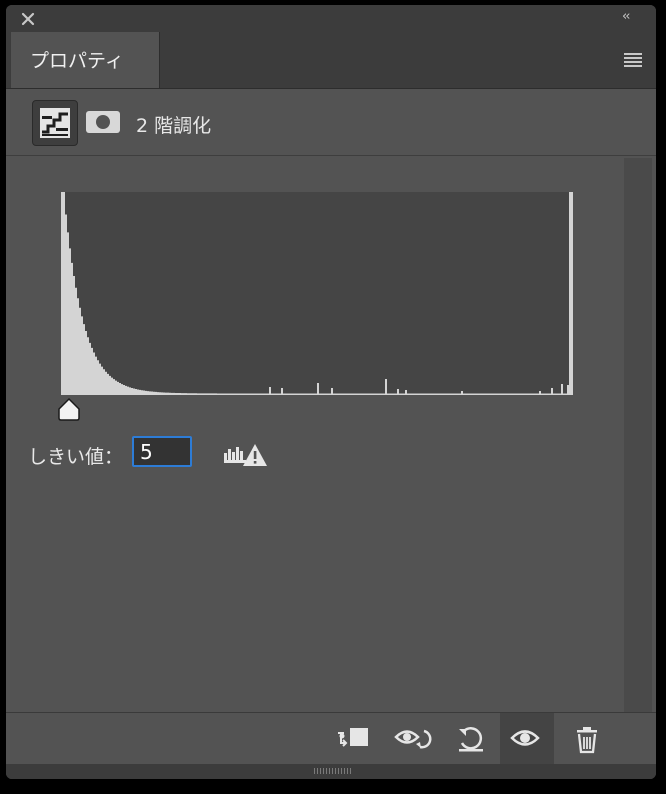  What do you see at coordinates (55, 123) in the screenshot?
I see `threshold-adjustment-icon` at bounding box center [55, 123].